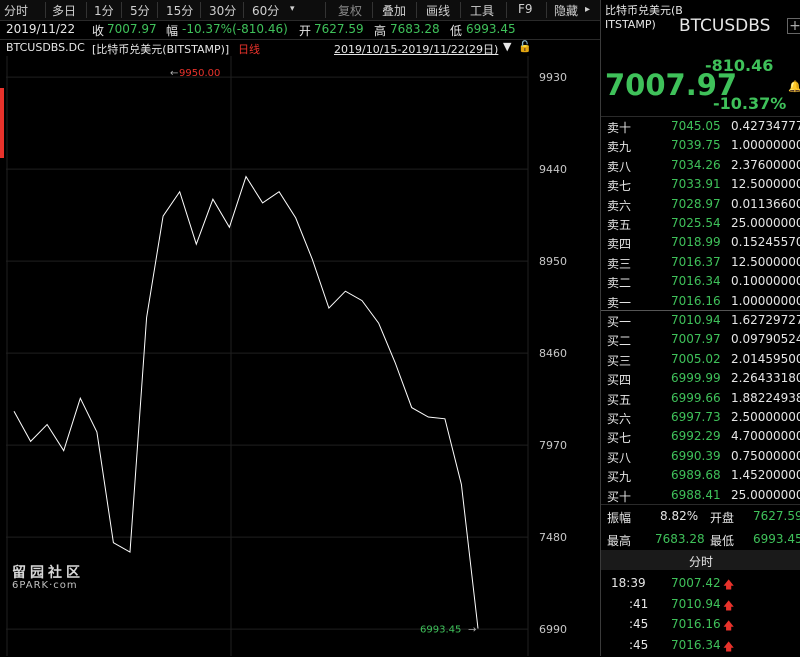 This screenshot has width=800, height=657. What do you see at coordinates (703, 339) in the screenshot?
I see `bids-row: 买二 7007.97 0.09790524` at bounding box center [703, 339].